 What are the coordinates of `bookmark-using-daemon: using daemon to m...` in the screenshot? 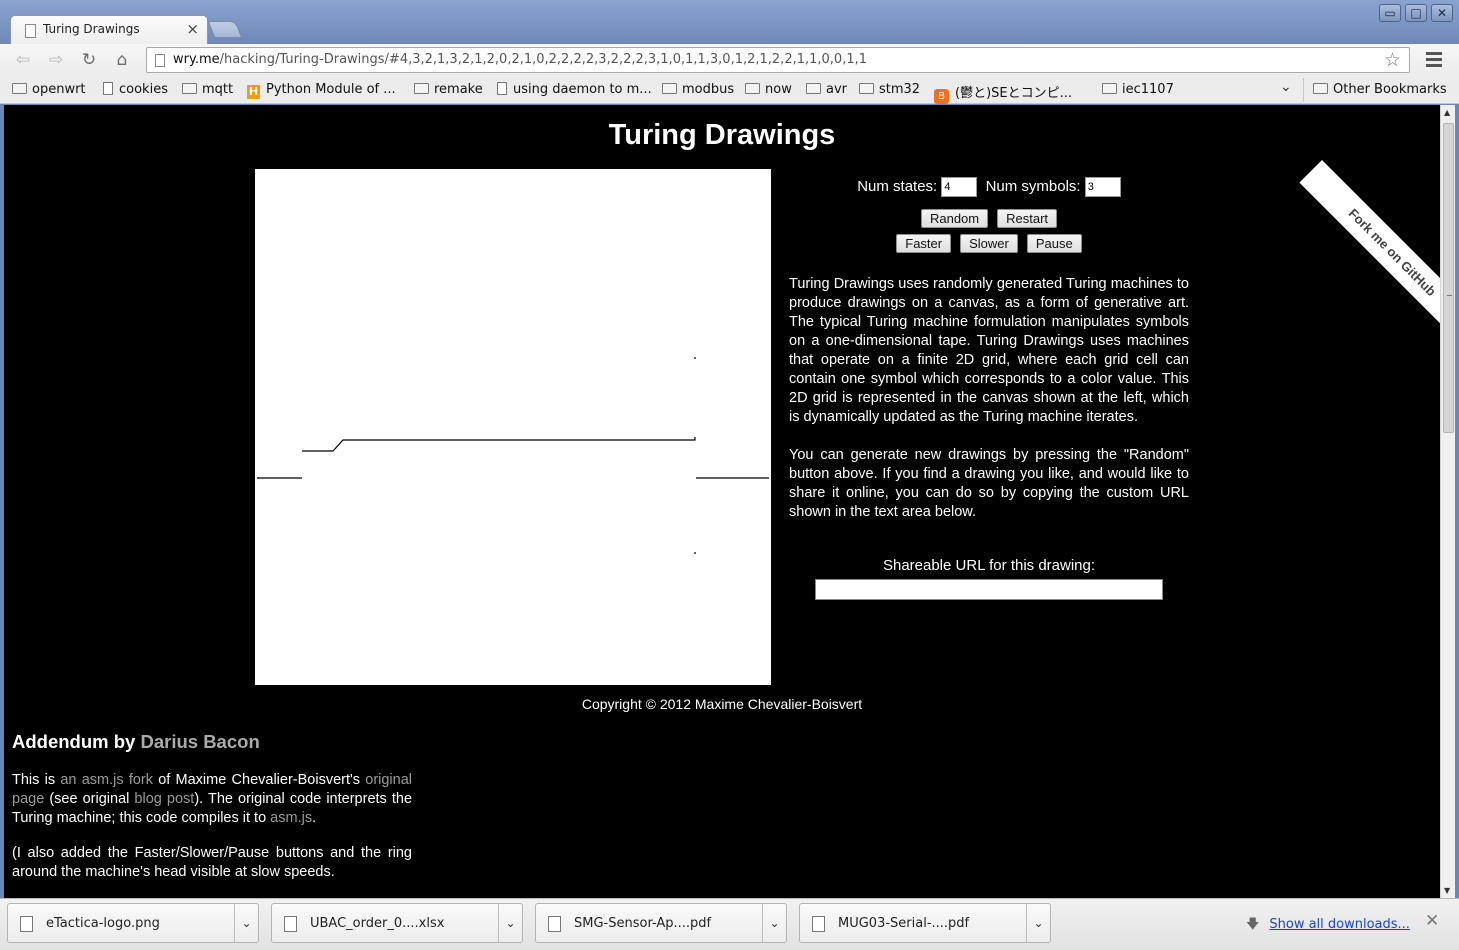 It's located at (574, 89).